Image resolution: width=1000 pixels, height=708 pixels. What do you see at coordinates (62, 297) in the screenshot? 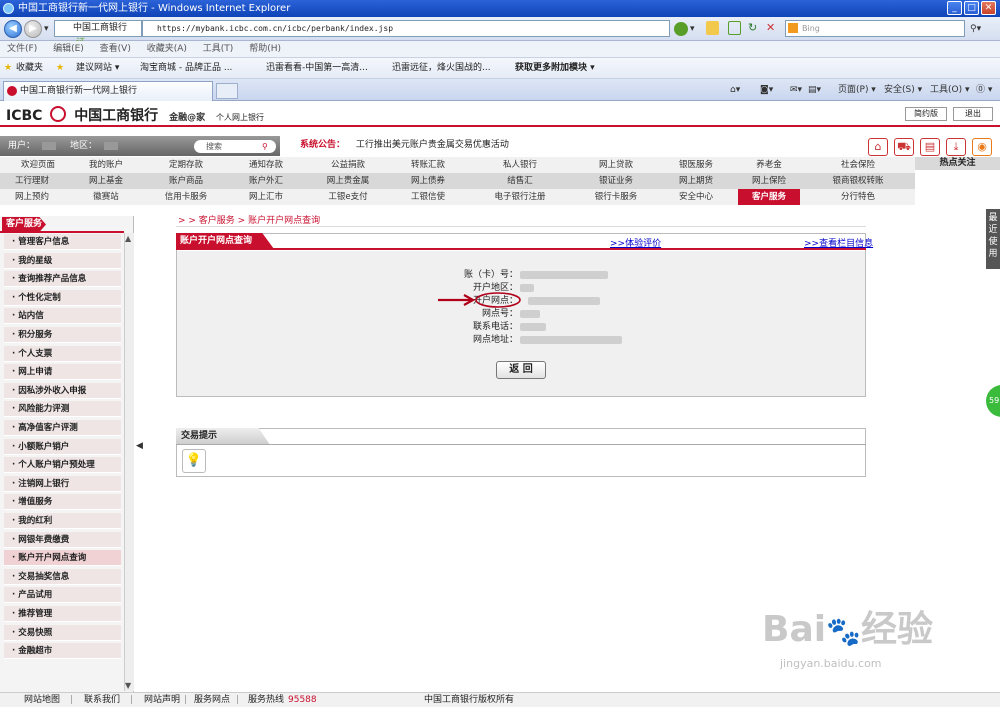
I see `sidebar-item-personalize: · 个性化定制` at bounding box center [62, 297].